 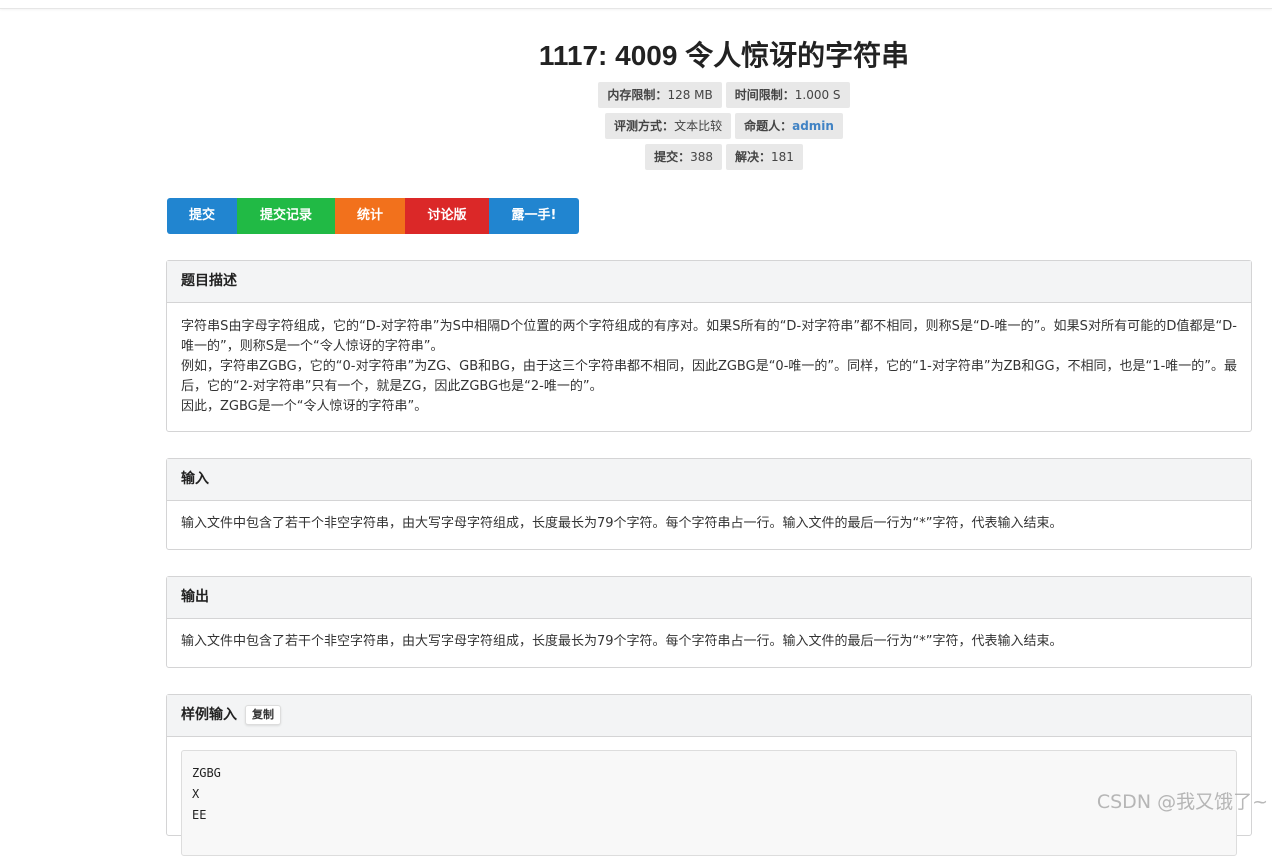 I want to click on code-line: EE, so click(x=709, y=815).